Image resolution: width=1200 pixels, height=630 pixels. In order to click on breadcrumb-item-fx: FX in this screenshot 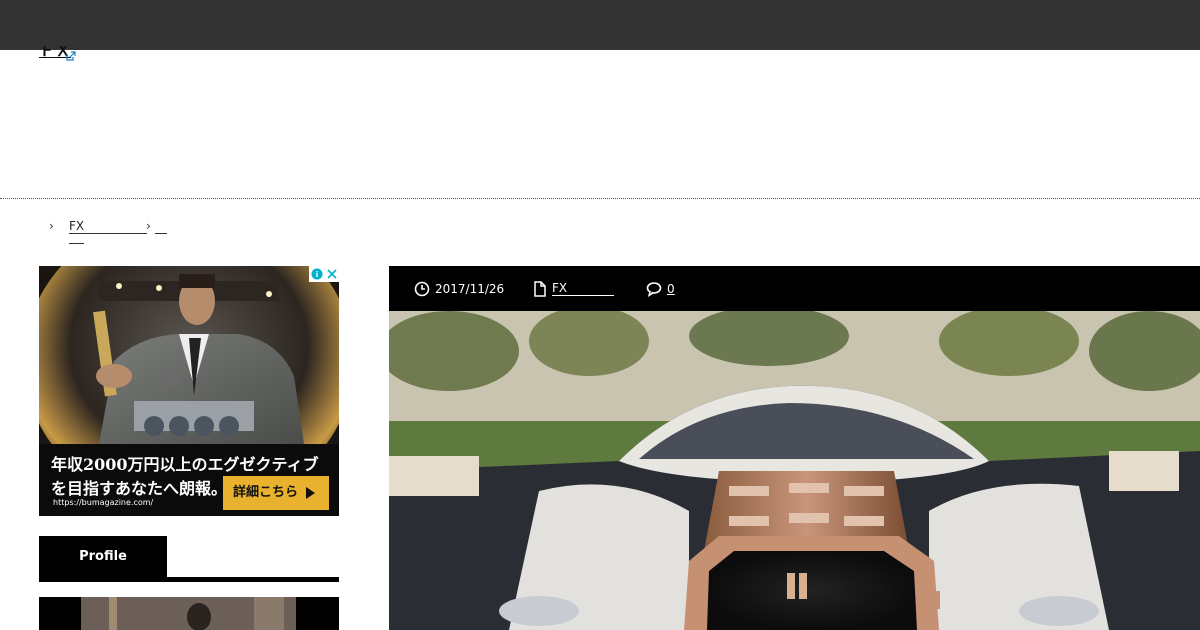, I will do `click(108, 226)`.